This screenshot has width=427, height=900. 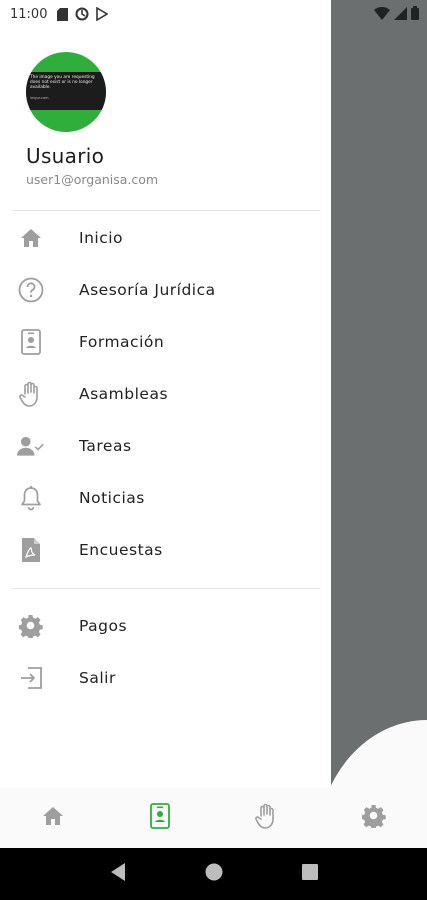 I want to click on menu-item-pagos: Pagos, so click(x=165, y=626).